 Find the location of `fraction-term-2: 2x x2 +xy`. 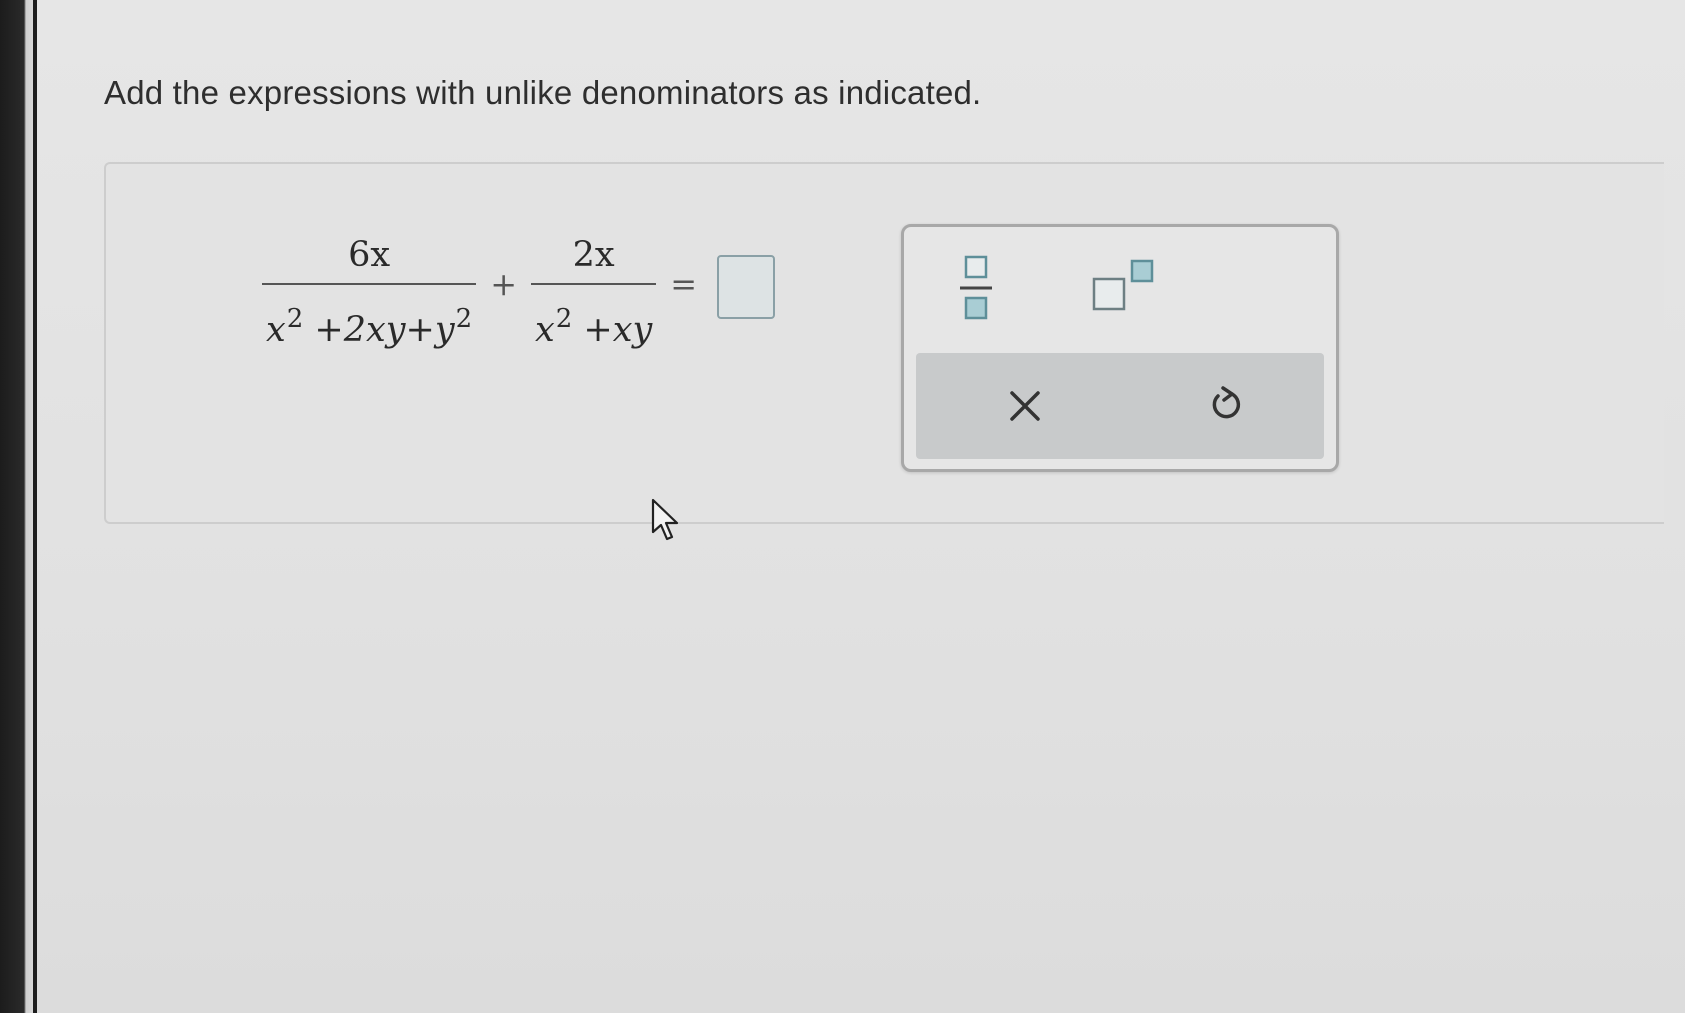

fraction-term-2: 2x x2 +xy is located at coordinates (594, 292).